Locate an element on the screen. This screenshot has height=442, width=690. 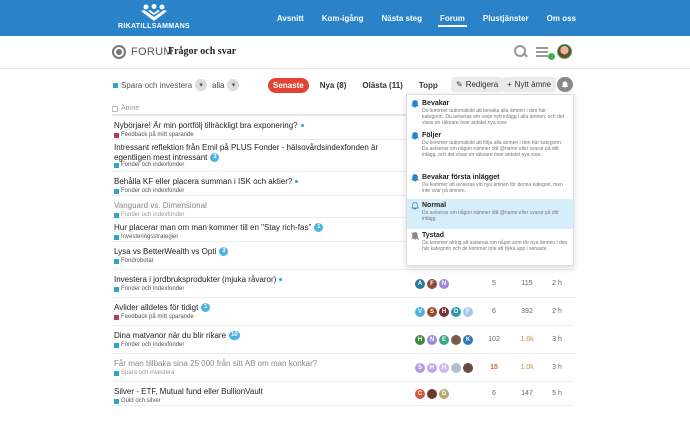
tab-0: Senaste is located at coordinates (288, 85).